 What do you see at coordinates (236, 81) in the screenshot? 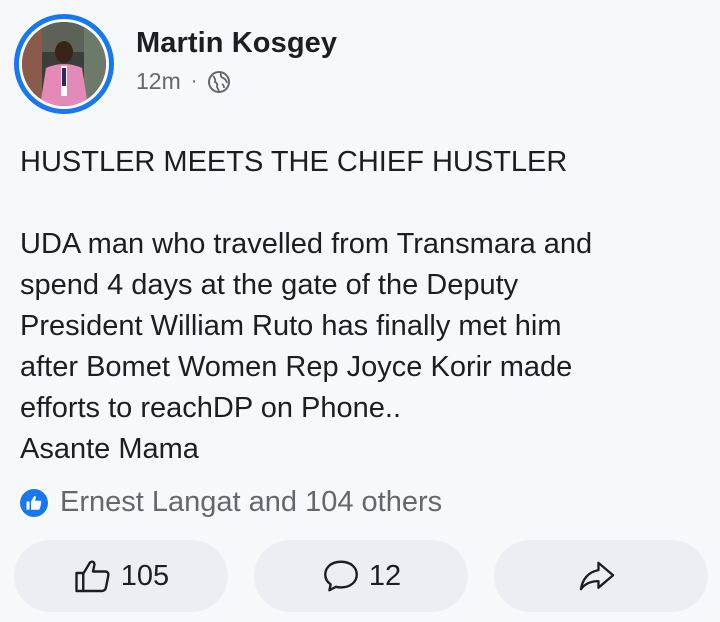
I see `post-subline: 12m ·` at bounding box center [236, 81].